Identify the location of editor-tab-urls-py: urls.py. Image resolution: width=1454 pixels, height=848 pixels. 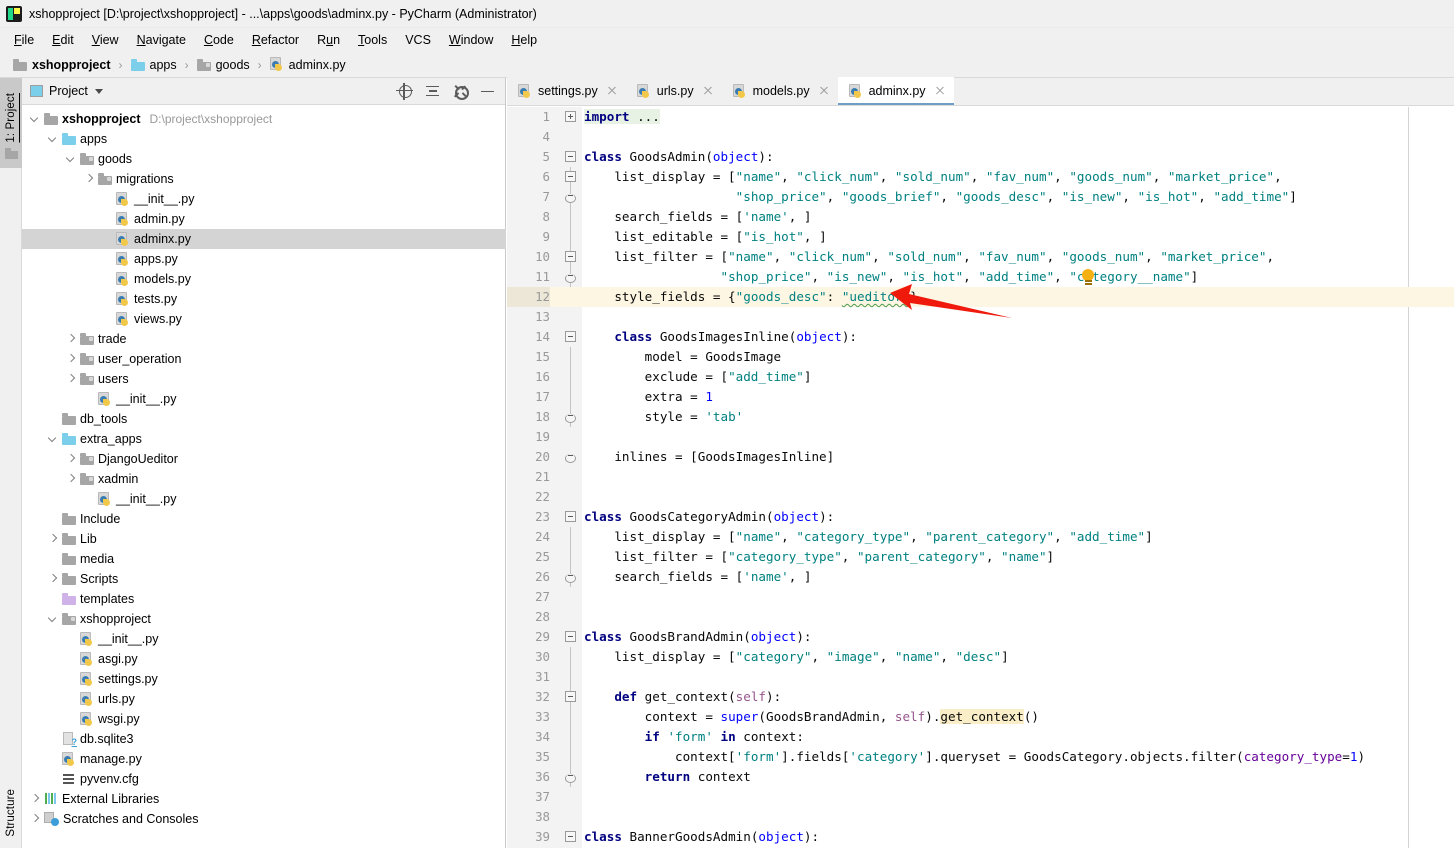
(673, 91).